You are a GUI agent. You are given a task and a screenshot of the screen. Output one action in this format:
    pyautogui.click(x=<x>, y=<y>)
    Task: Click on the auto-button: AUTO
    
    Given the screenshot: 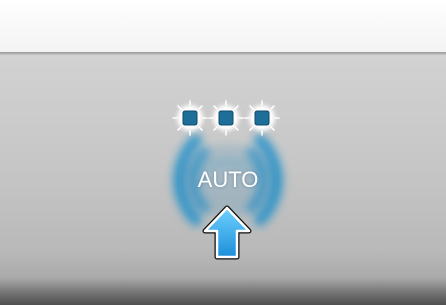 What is the action you would take?
    pyautogui.click(x=228, y=180)
    